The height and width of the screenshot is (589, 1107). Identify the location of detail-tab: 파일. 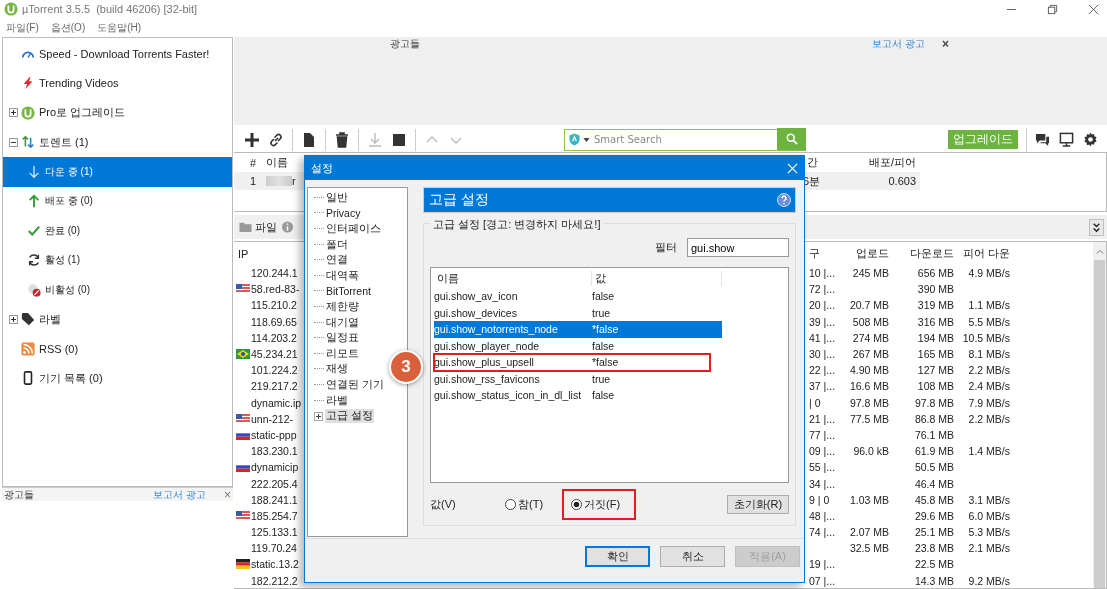
(258, 227).